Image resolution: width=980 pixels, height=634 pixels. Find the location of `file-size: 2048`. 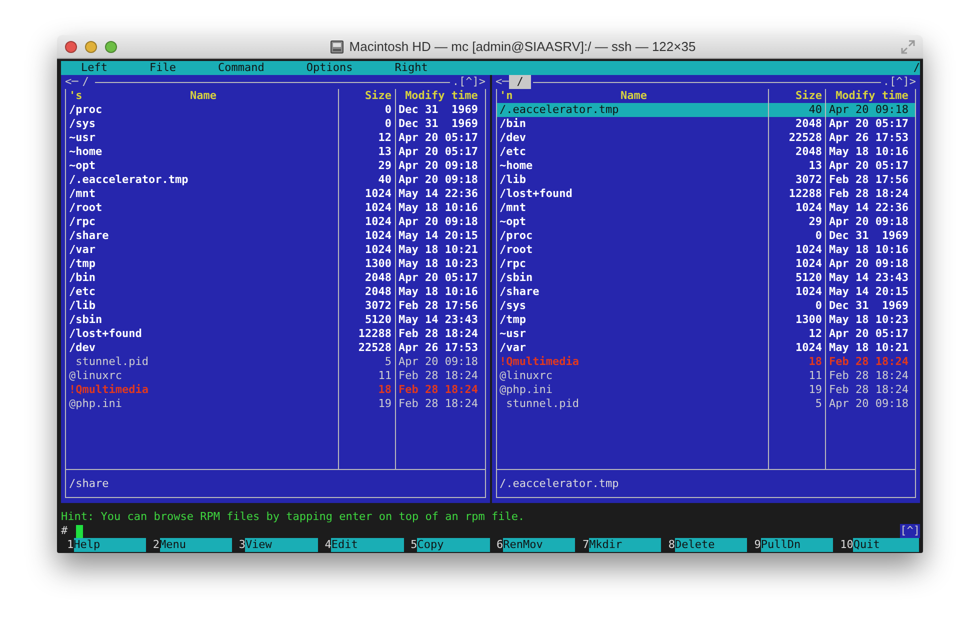

file-size: 2048 is located at coordinates (797, 124).